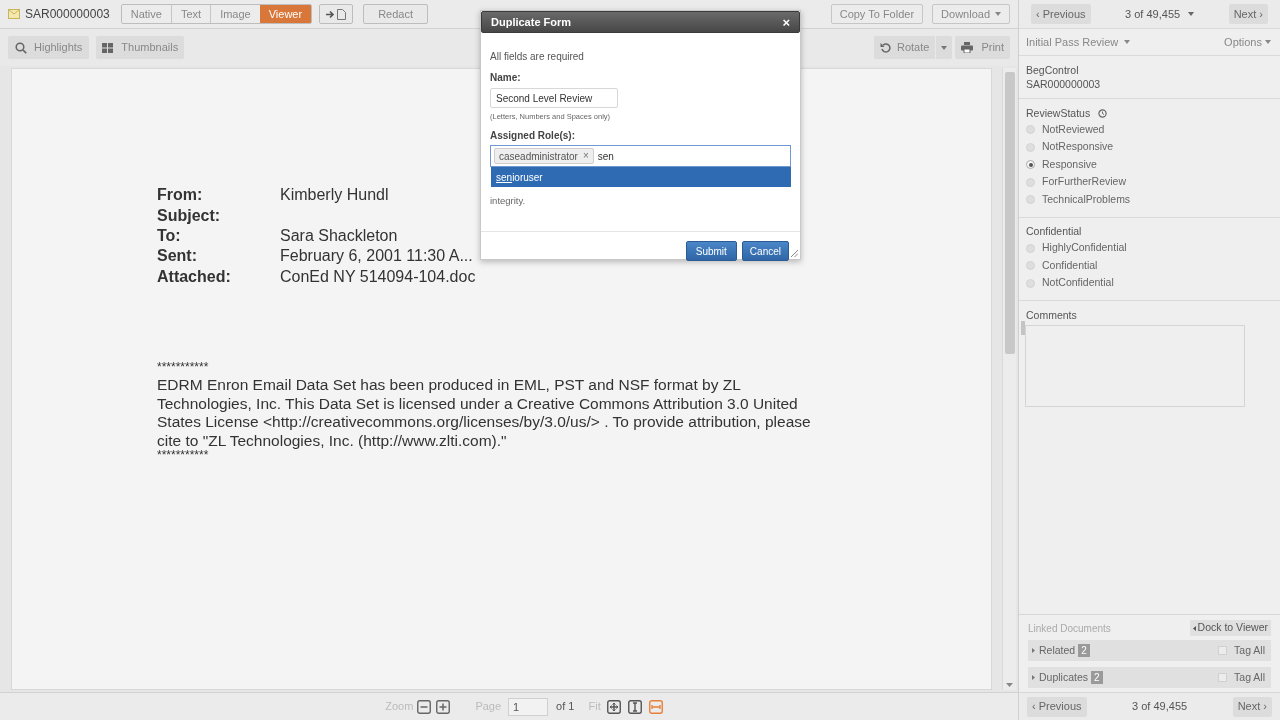  What do you see at coordinates (1054, 232) in the screenshot?
I see `group-title: Confidential` at bounding box center [1054, 232].